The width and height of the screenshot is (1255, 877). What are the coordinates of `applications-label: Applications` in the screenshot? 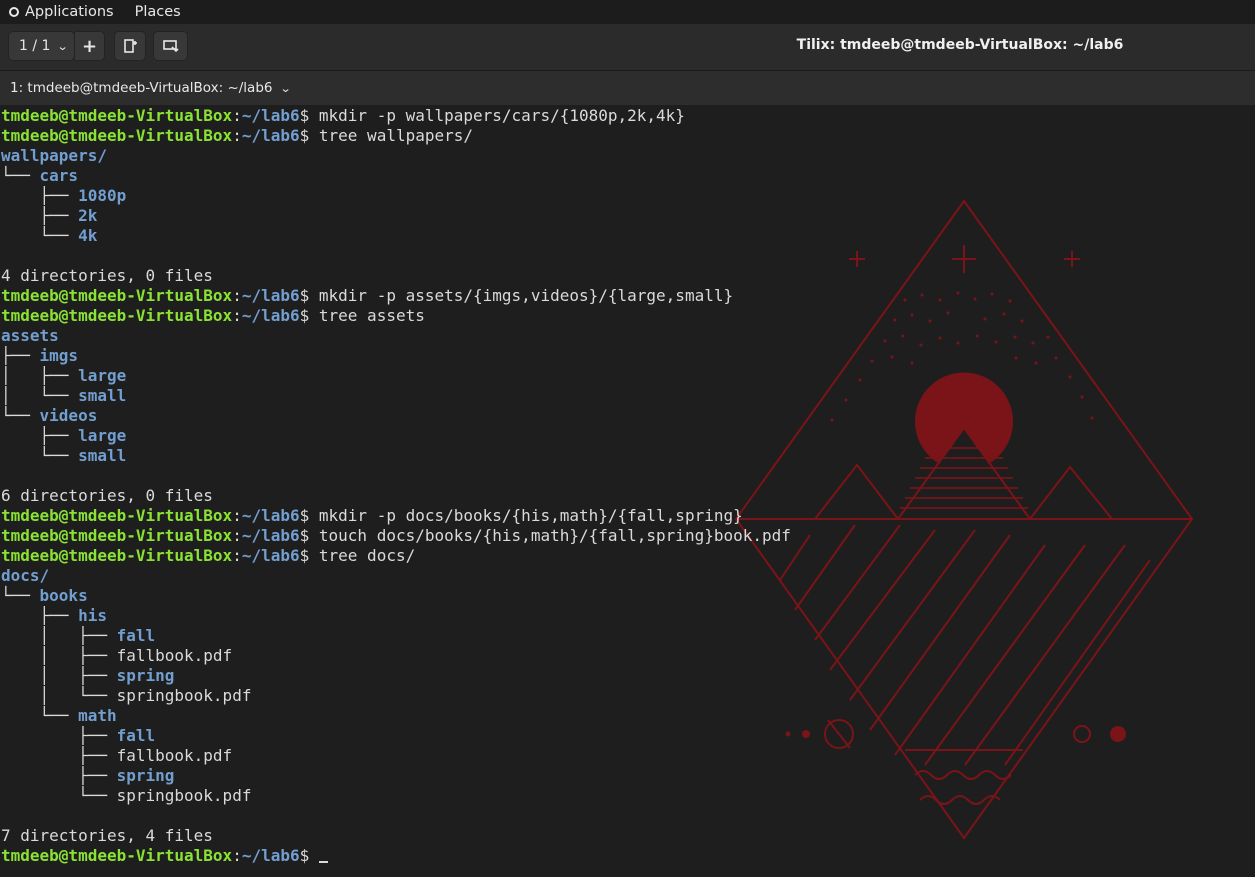 It's located at (69, 12).